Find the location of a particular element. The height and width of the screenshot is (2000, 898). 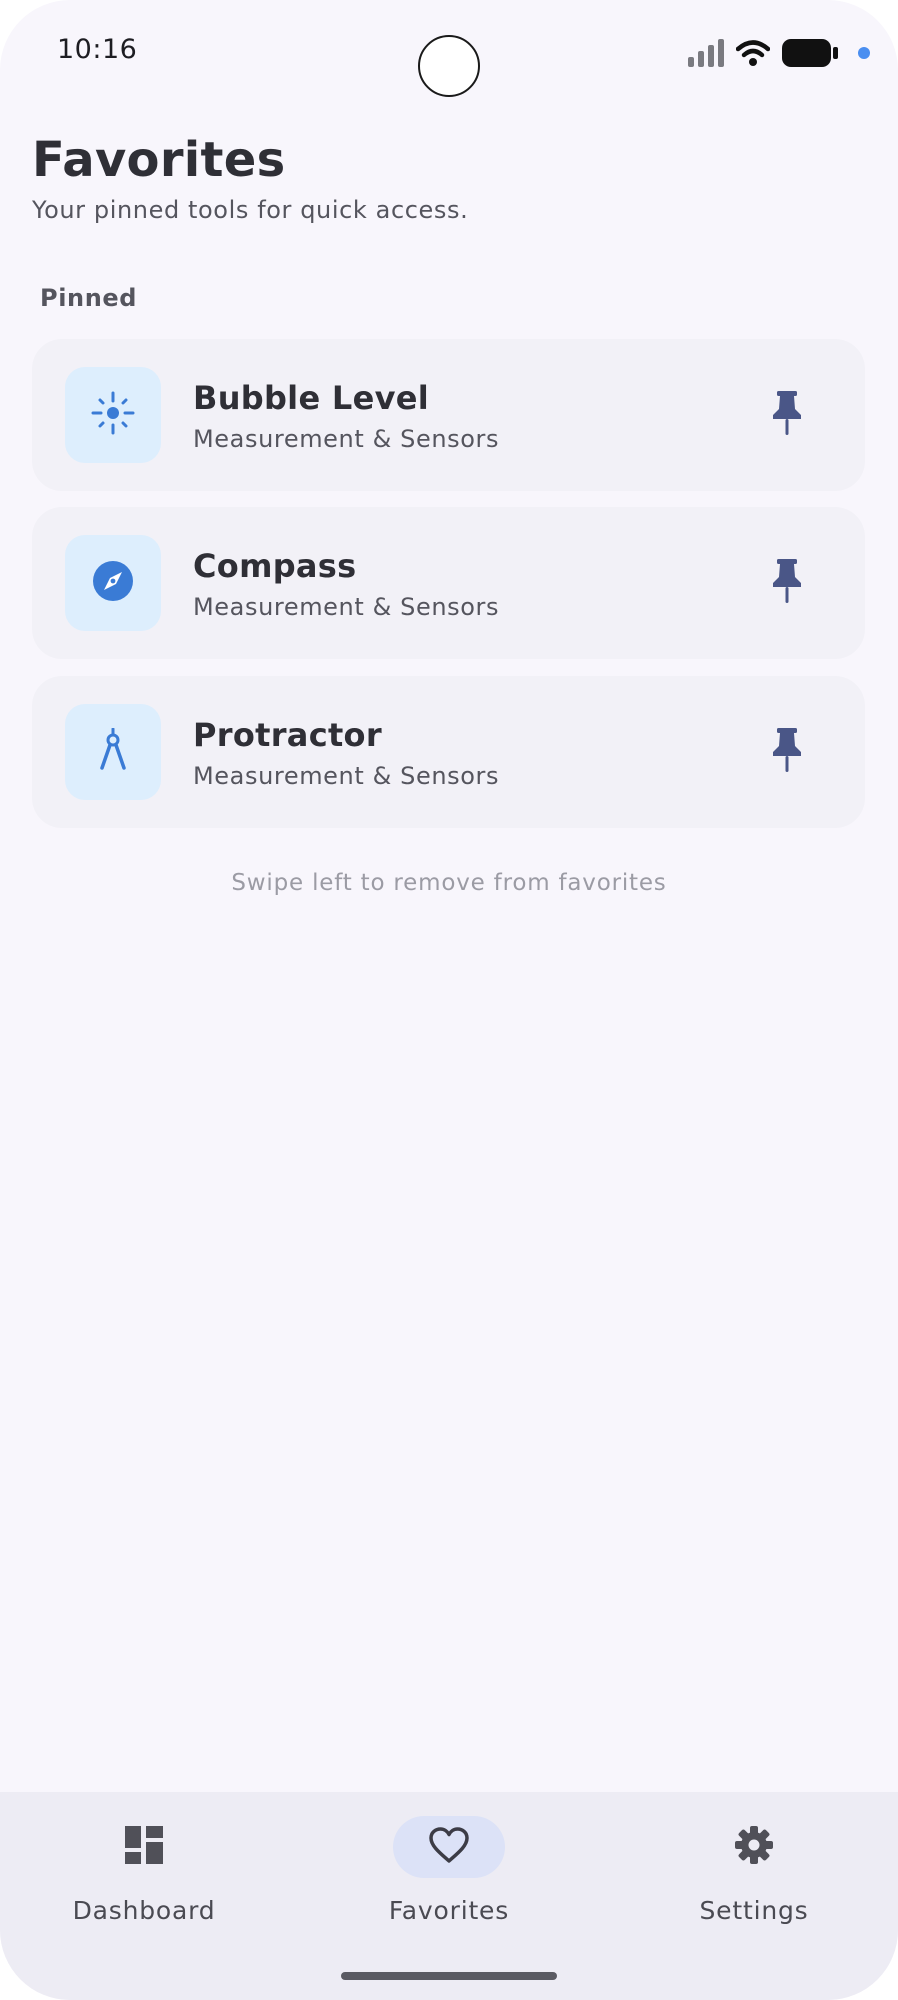

heart-icon is located at coordinates (449, 1847).